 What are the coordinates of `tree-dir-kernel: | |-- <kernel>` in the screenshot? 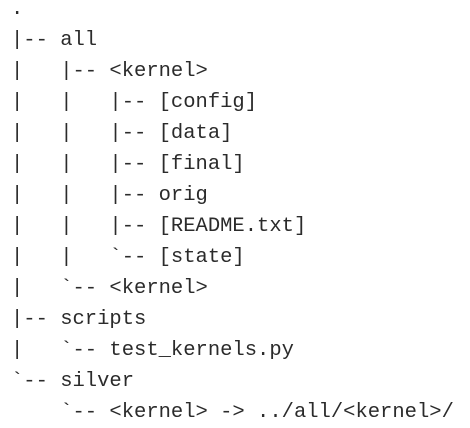 It's located at (109, 71).